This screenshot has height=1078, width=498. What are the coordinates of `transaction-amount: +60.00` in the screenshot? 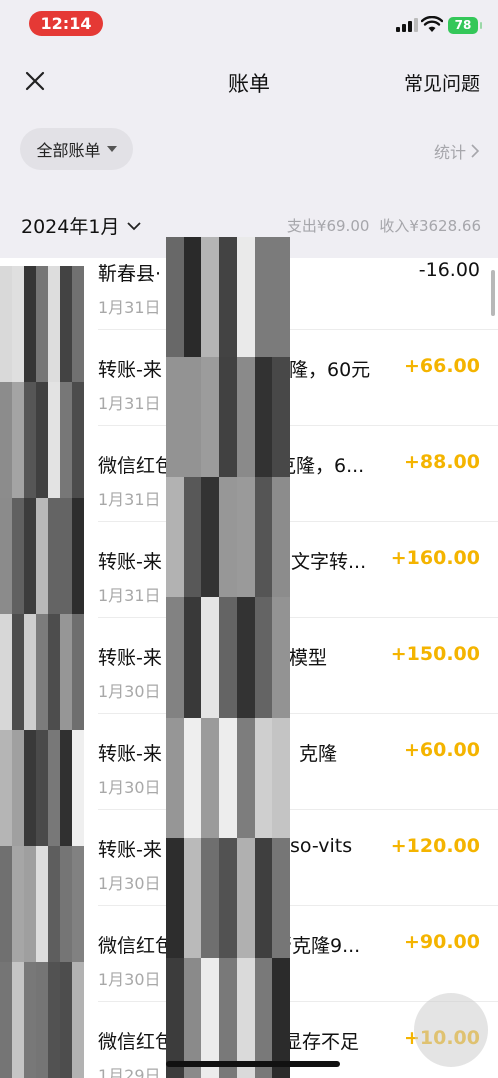 It's located at (441, 750).